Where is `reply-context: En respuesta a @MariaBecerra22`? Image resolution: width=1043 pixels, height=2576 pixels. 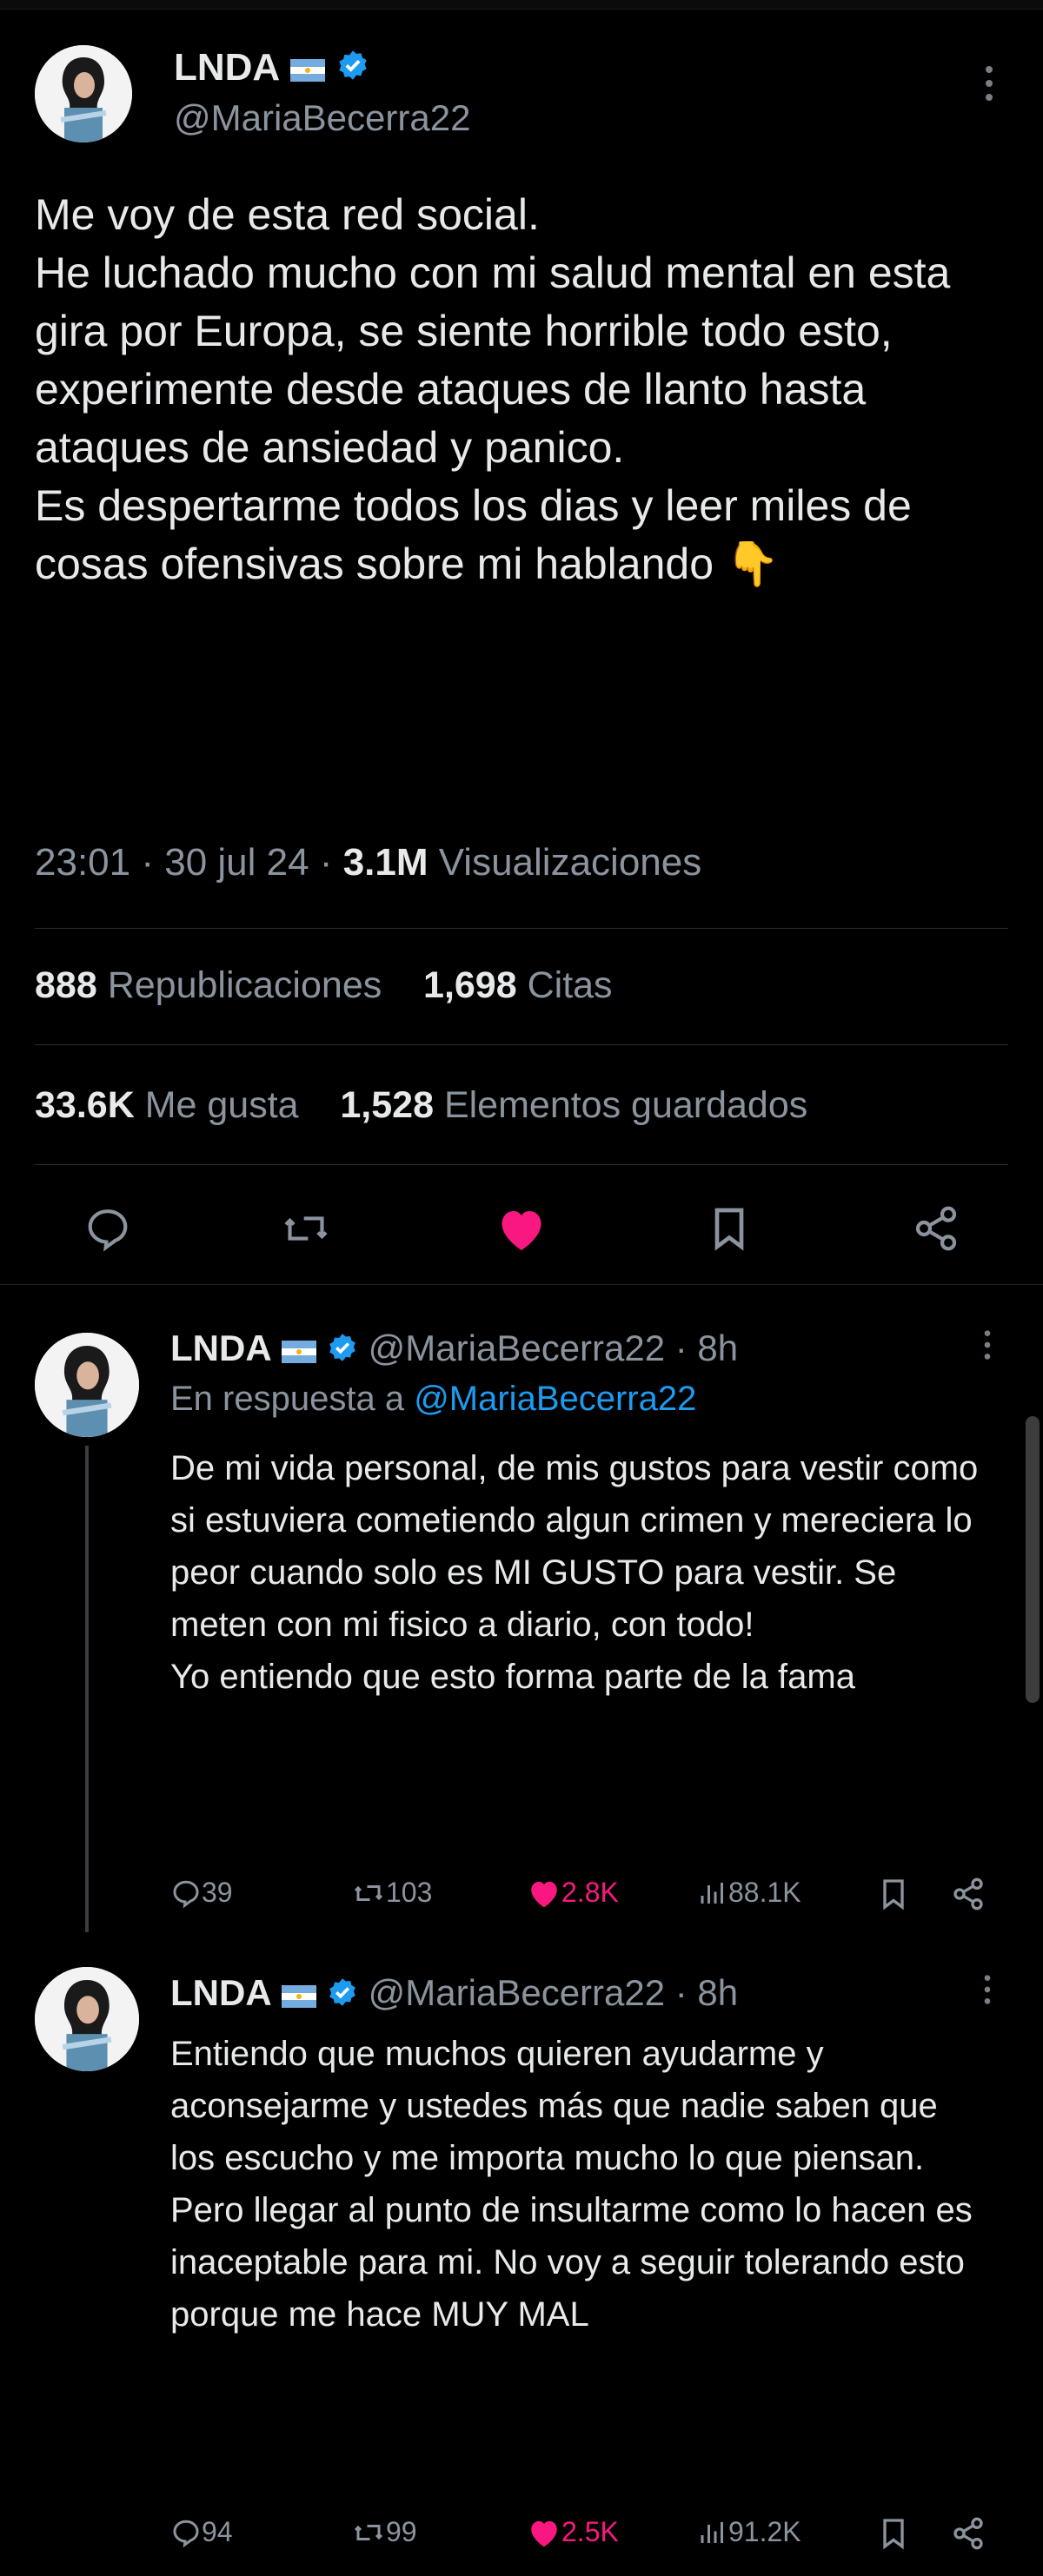 reply-context: En respuesta a @MariaBecerra22 is located at coordinates (433, 1399).